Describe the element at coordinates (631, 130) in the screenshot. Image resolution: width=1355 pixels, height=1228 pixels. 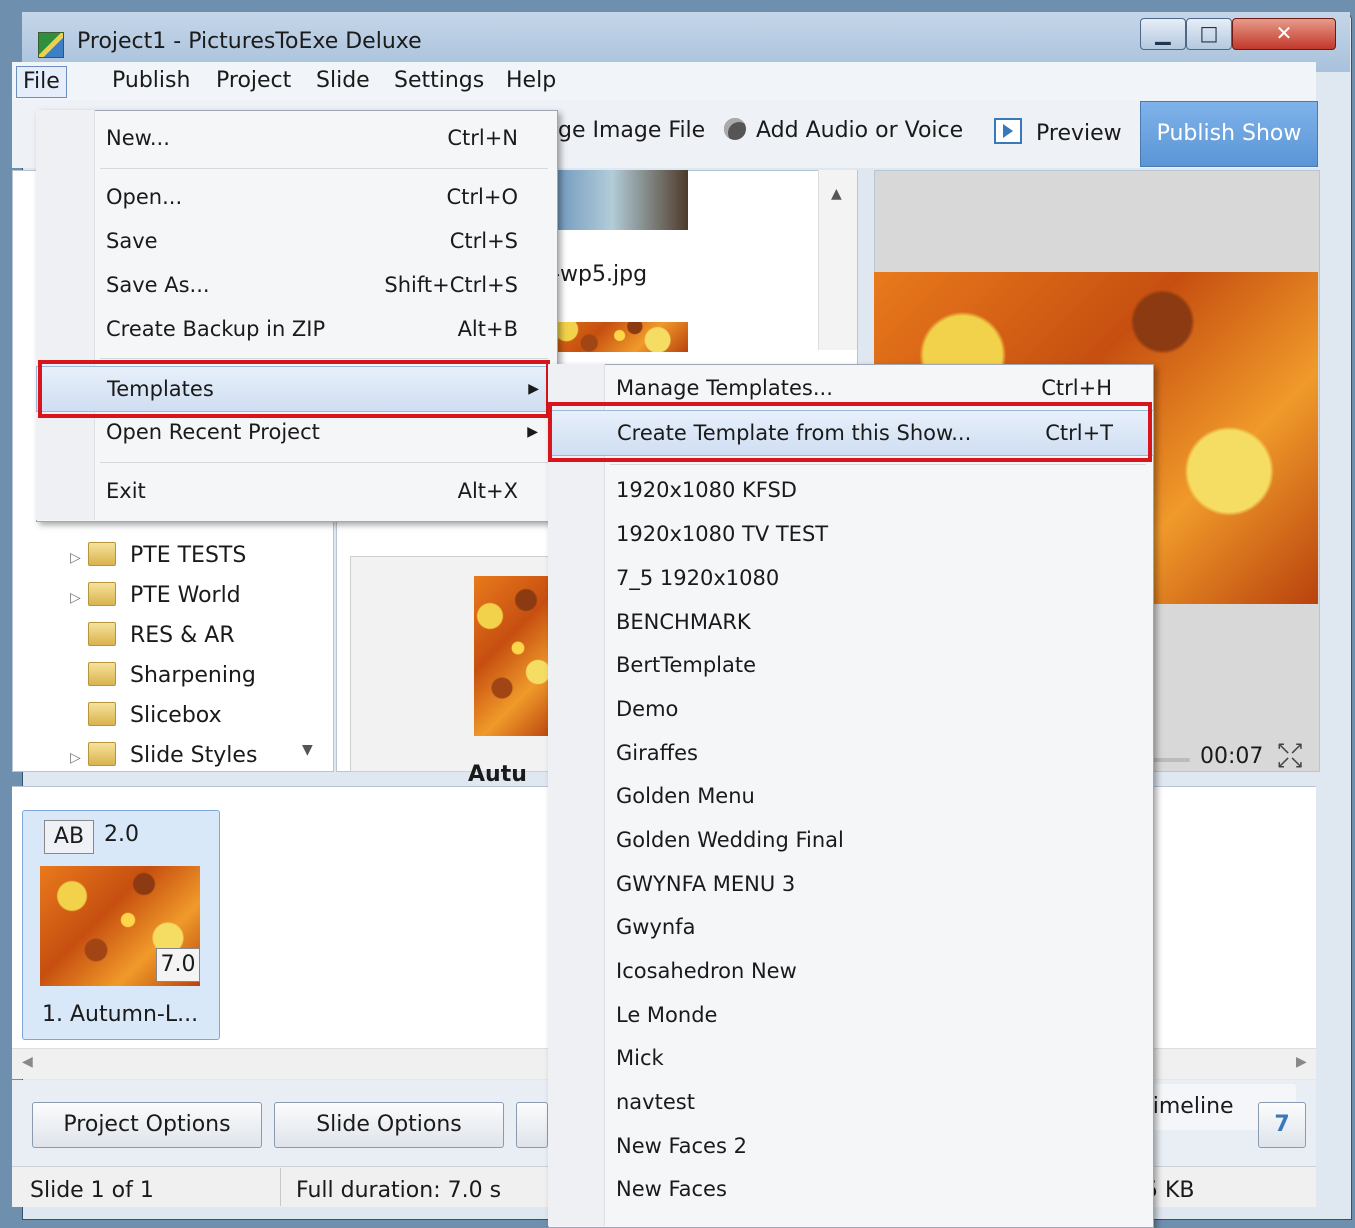
I see `change-image-button: ge Image File` at that location.